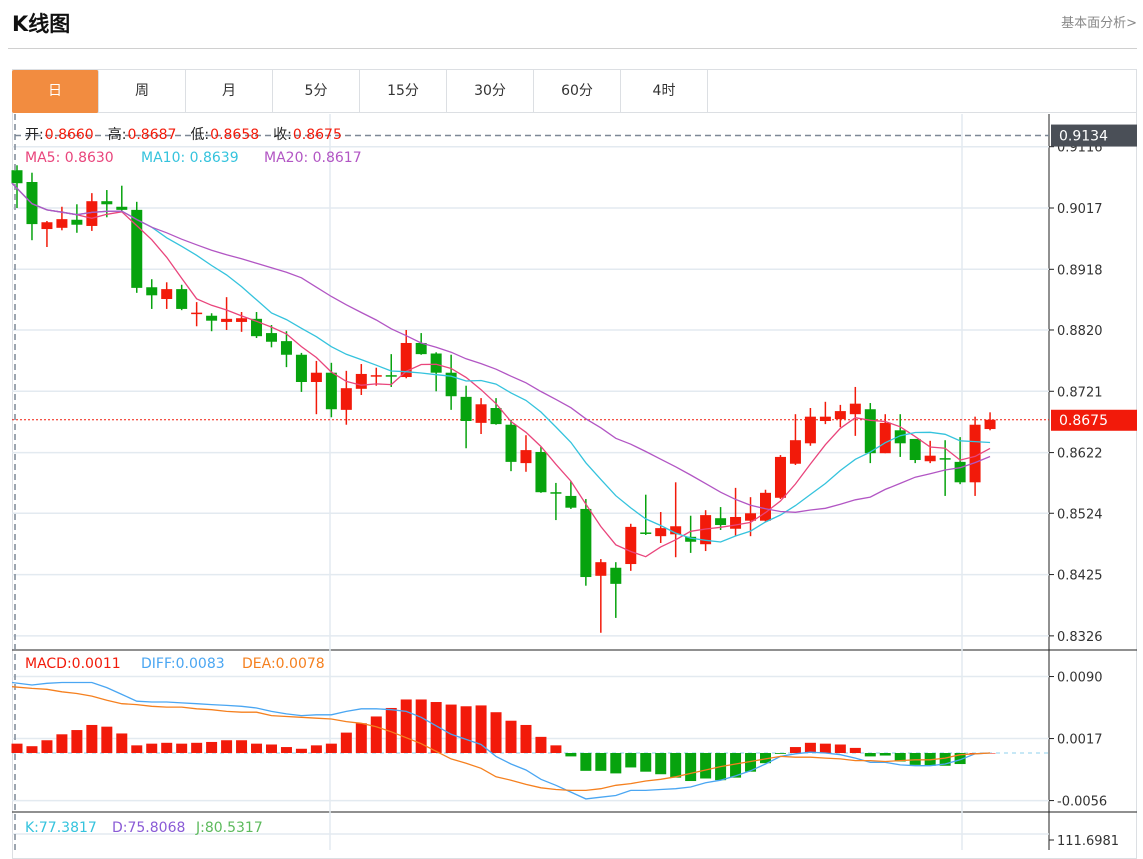 This screenshot has width=1143, height=859. Describe the element at coordinates (1080, 514) in the screenshot. I see `price-tick-label: 0.8524` at that location.